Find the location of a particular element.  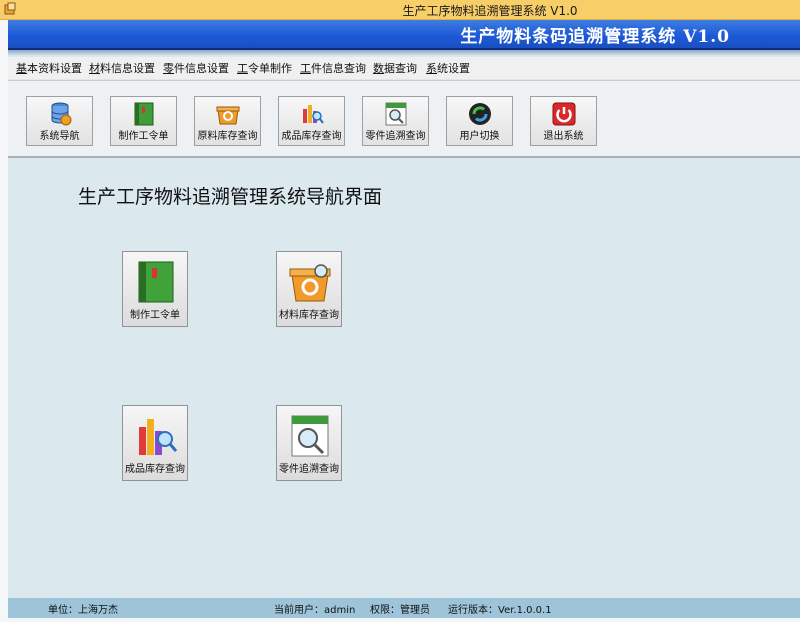

toolbar-switch-user-button: 用户切换 is located at coordinates (479, 121).